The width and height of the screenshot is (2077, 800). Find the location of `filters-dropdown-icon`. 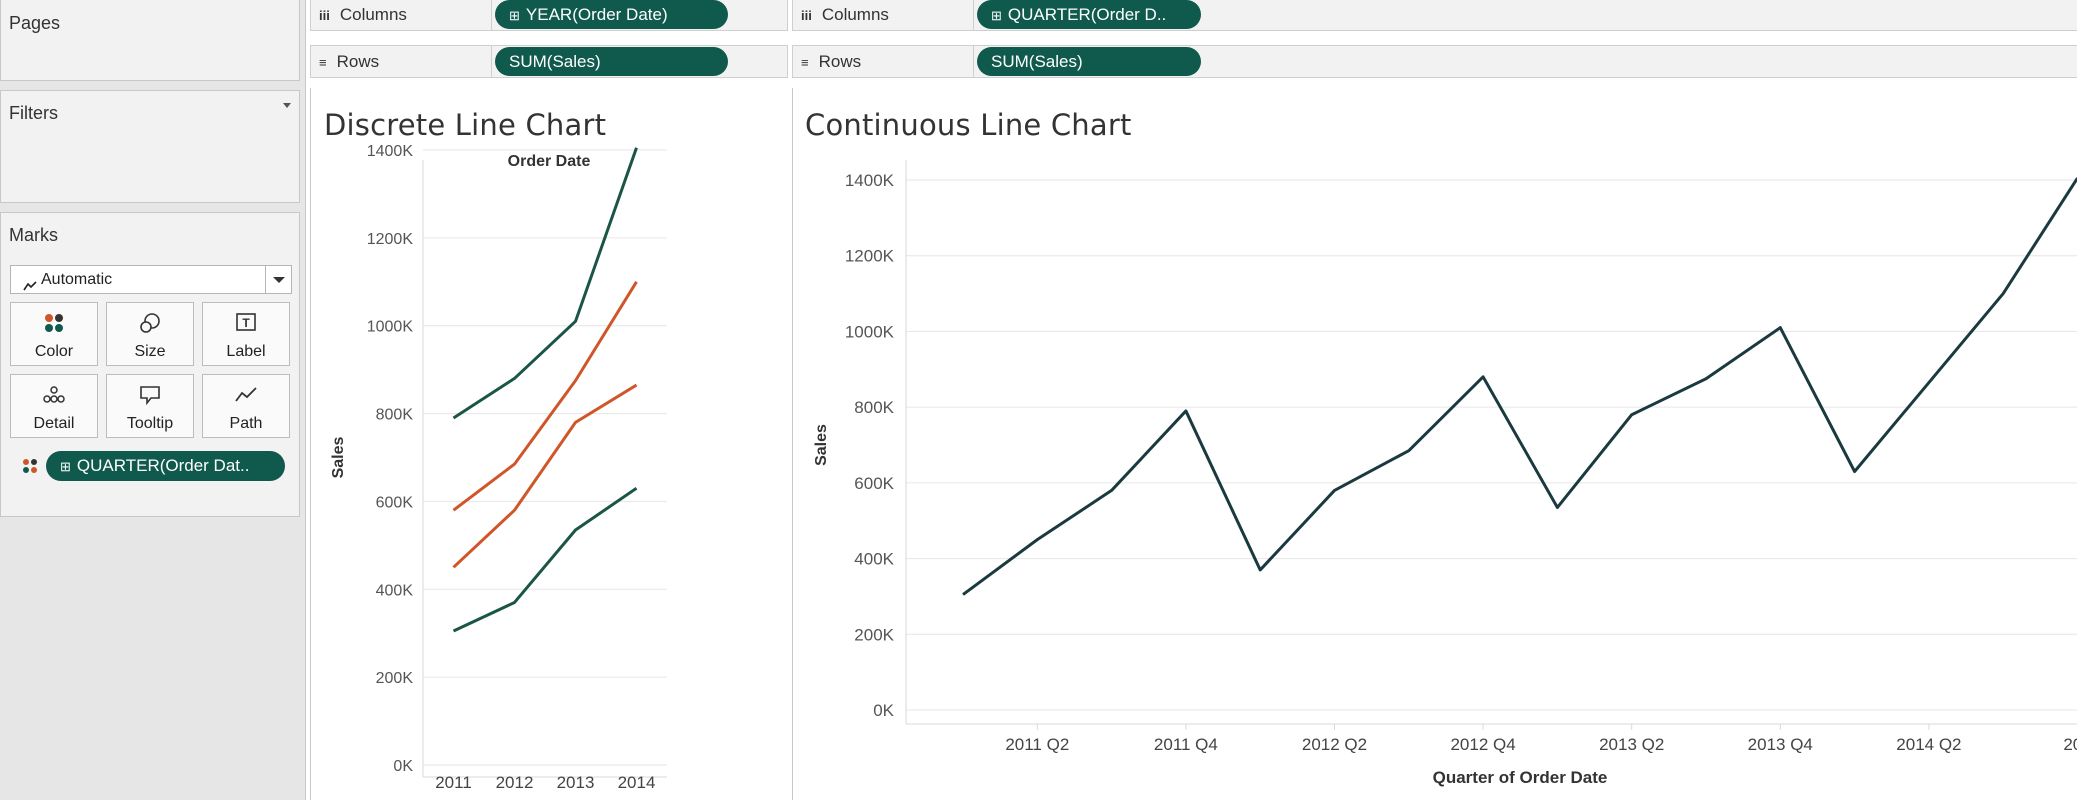

filters-dropdown-icon is located at coordinates (287, 105).